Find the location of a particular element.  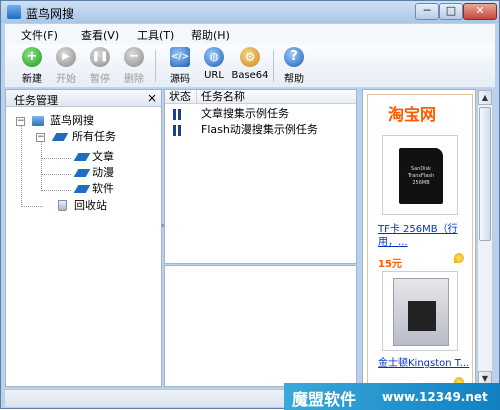

kingston-package-image is located at coordinates (421, 312).